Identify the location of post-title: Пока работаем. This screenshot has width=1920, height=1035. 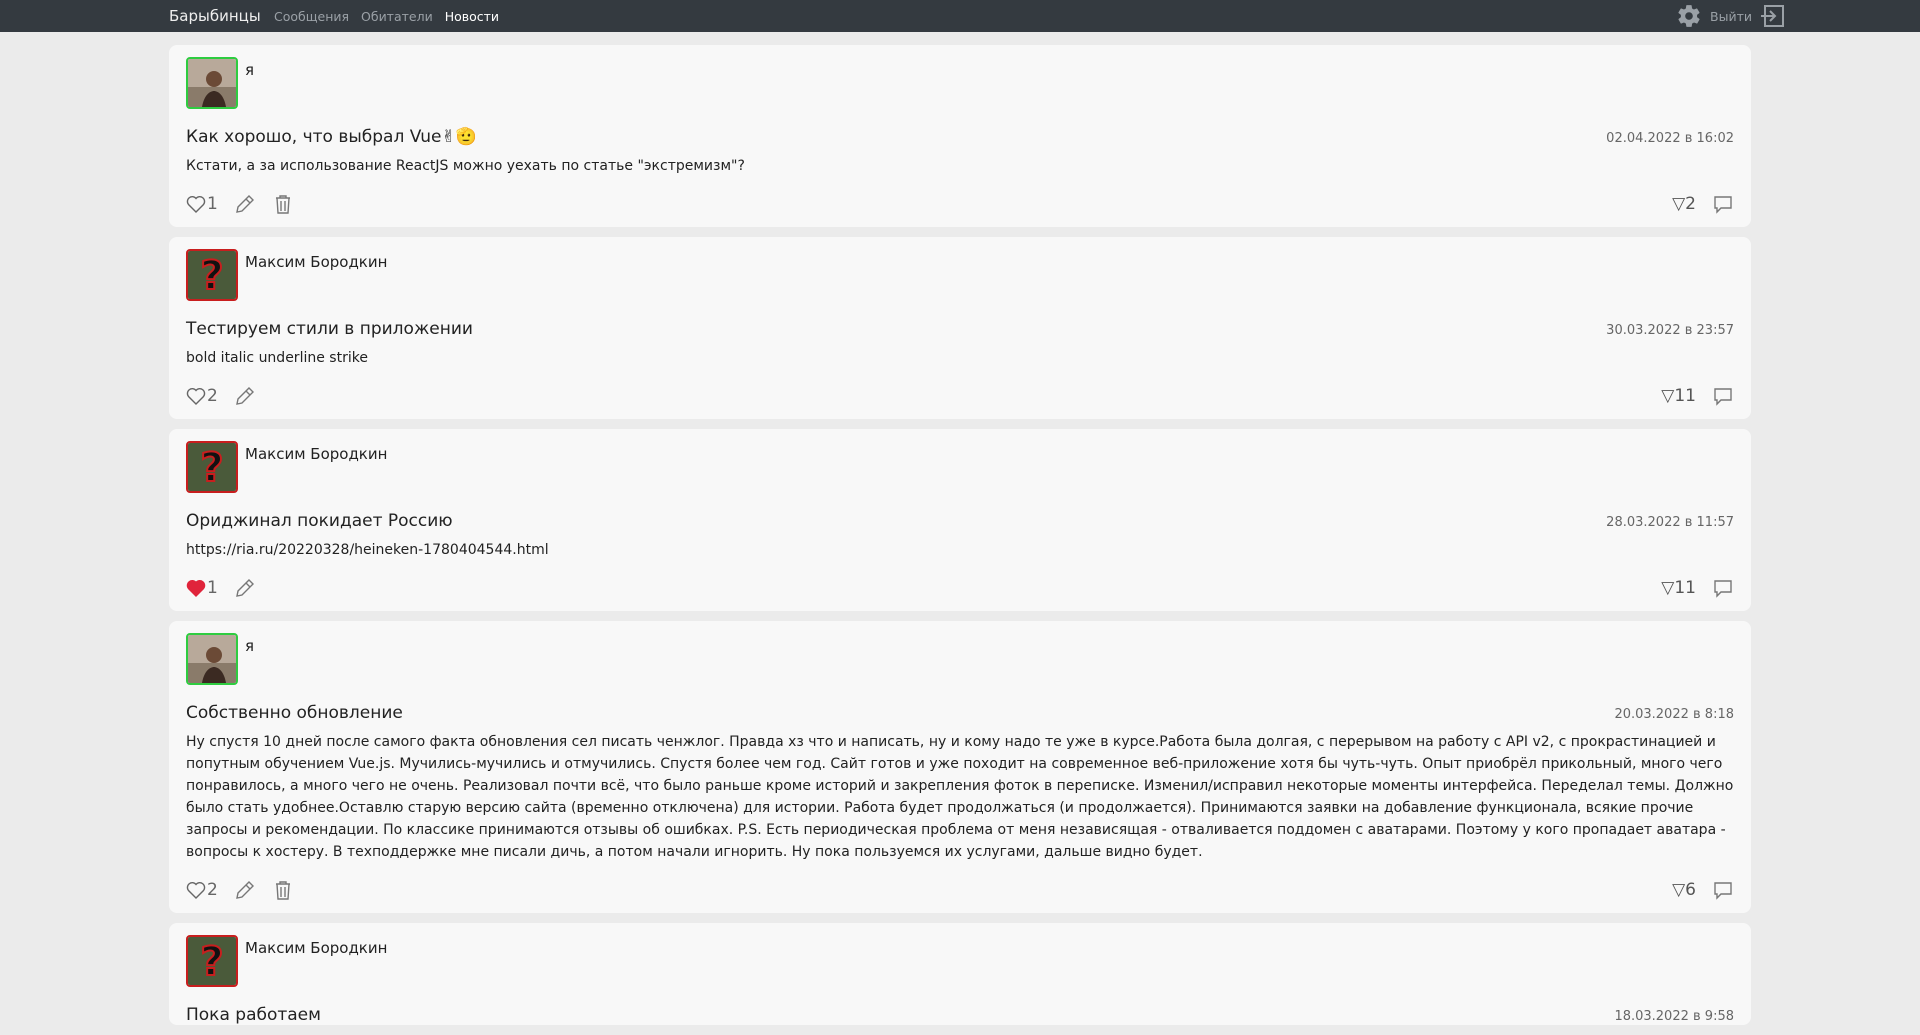
(253, 1015).